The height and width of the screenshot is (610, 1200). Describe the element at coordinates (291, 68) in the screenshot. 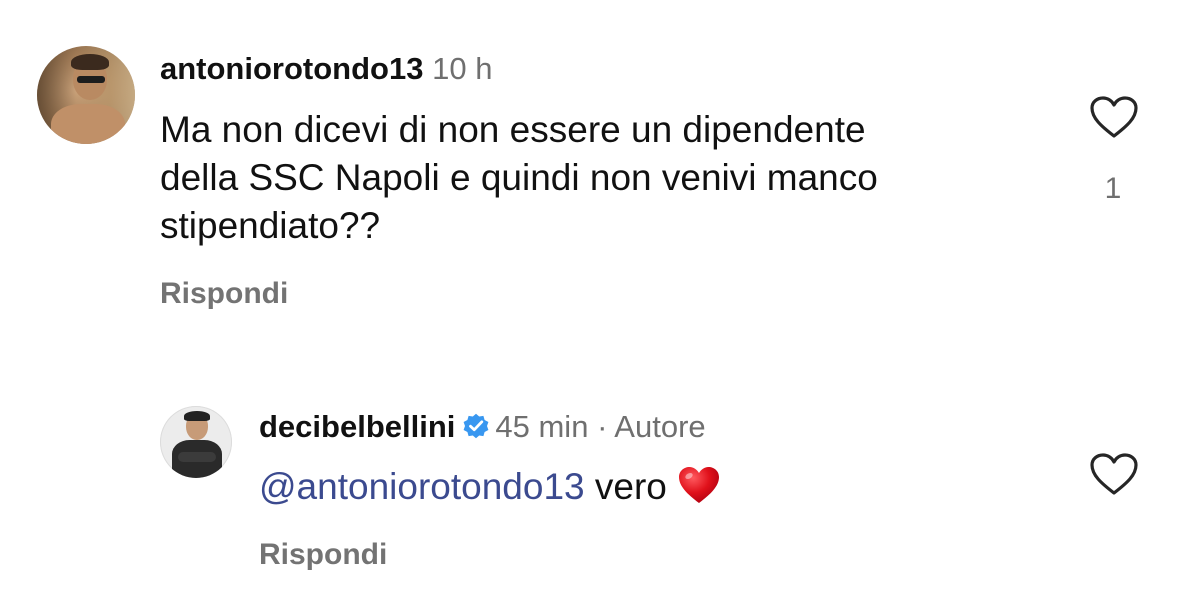

I see `username: antoniorotondo13` at that location.